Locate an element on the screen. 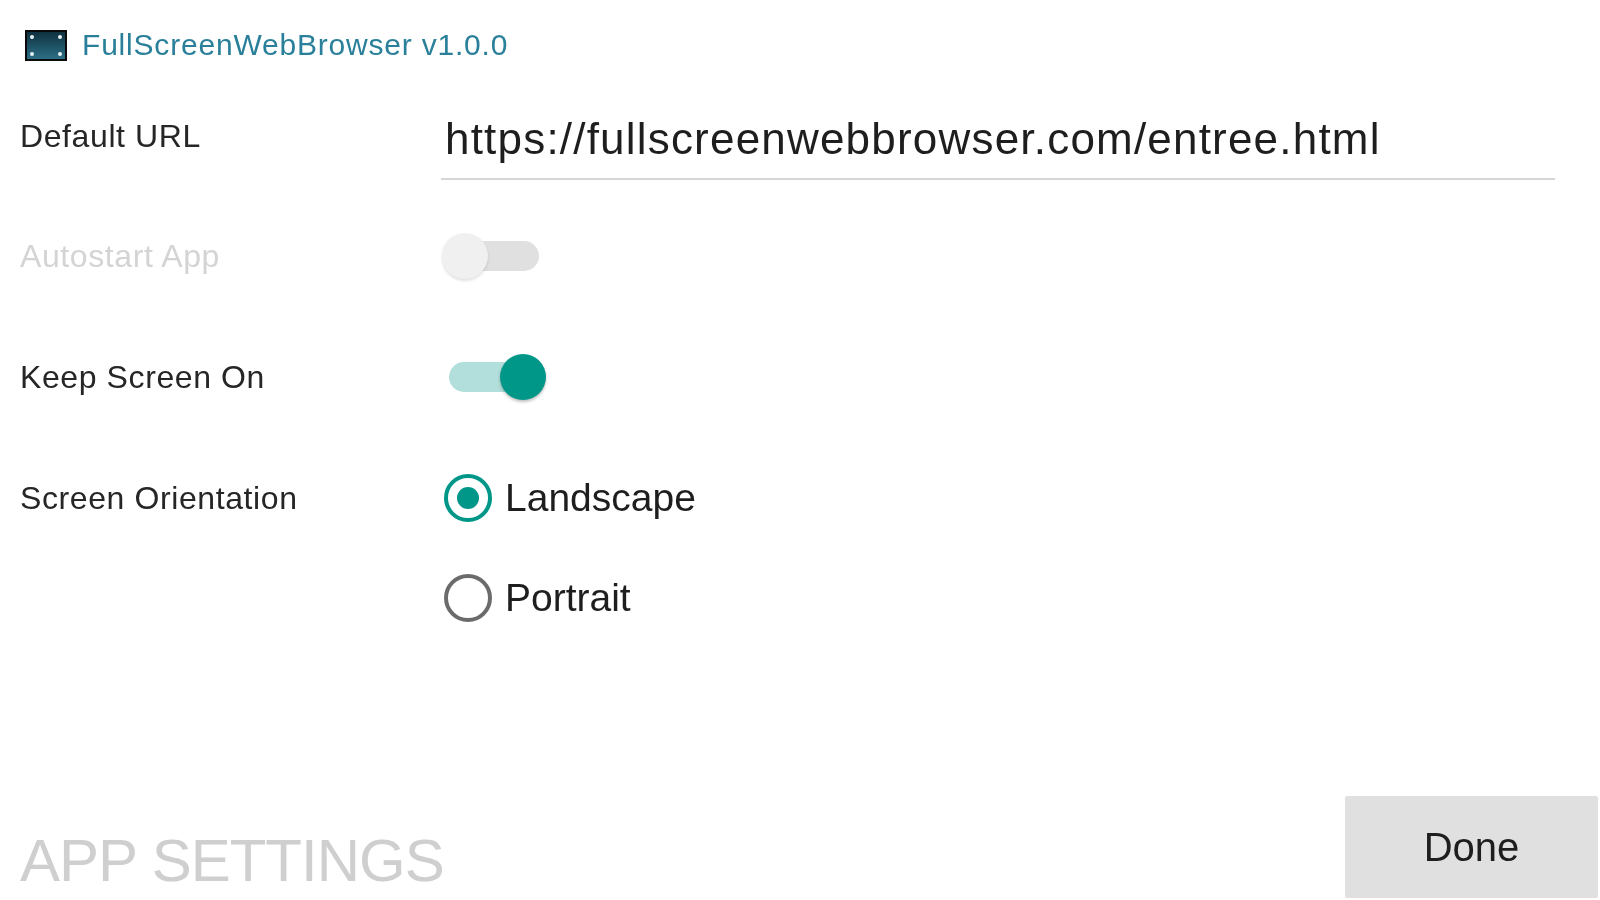 The height and width of the screenshot is (900, 1600). url-field: https://fullscreenwebbrowser.com/entree.html is located at coordinates (998, 140).